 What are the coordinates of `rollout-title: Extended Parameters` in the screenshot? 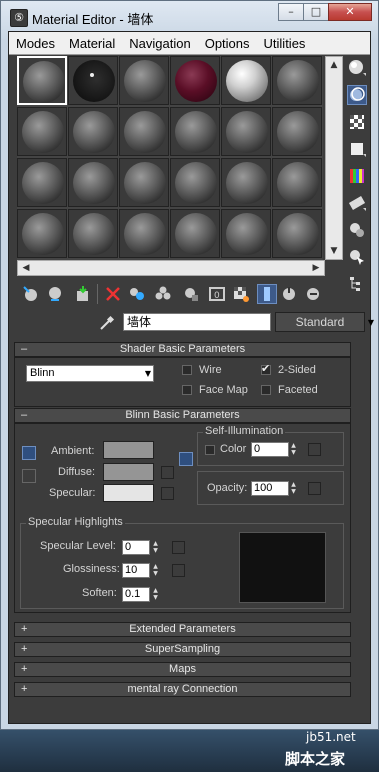 It's located at (182, 629).